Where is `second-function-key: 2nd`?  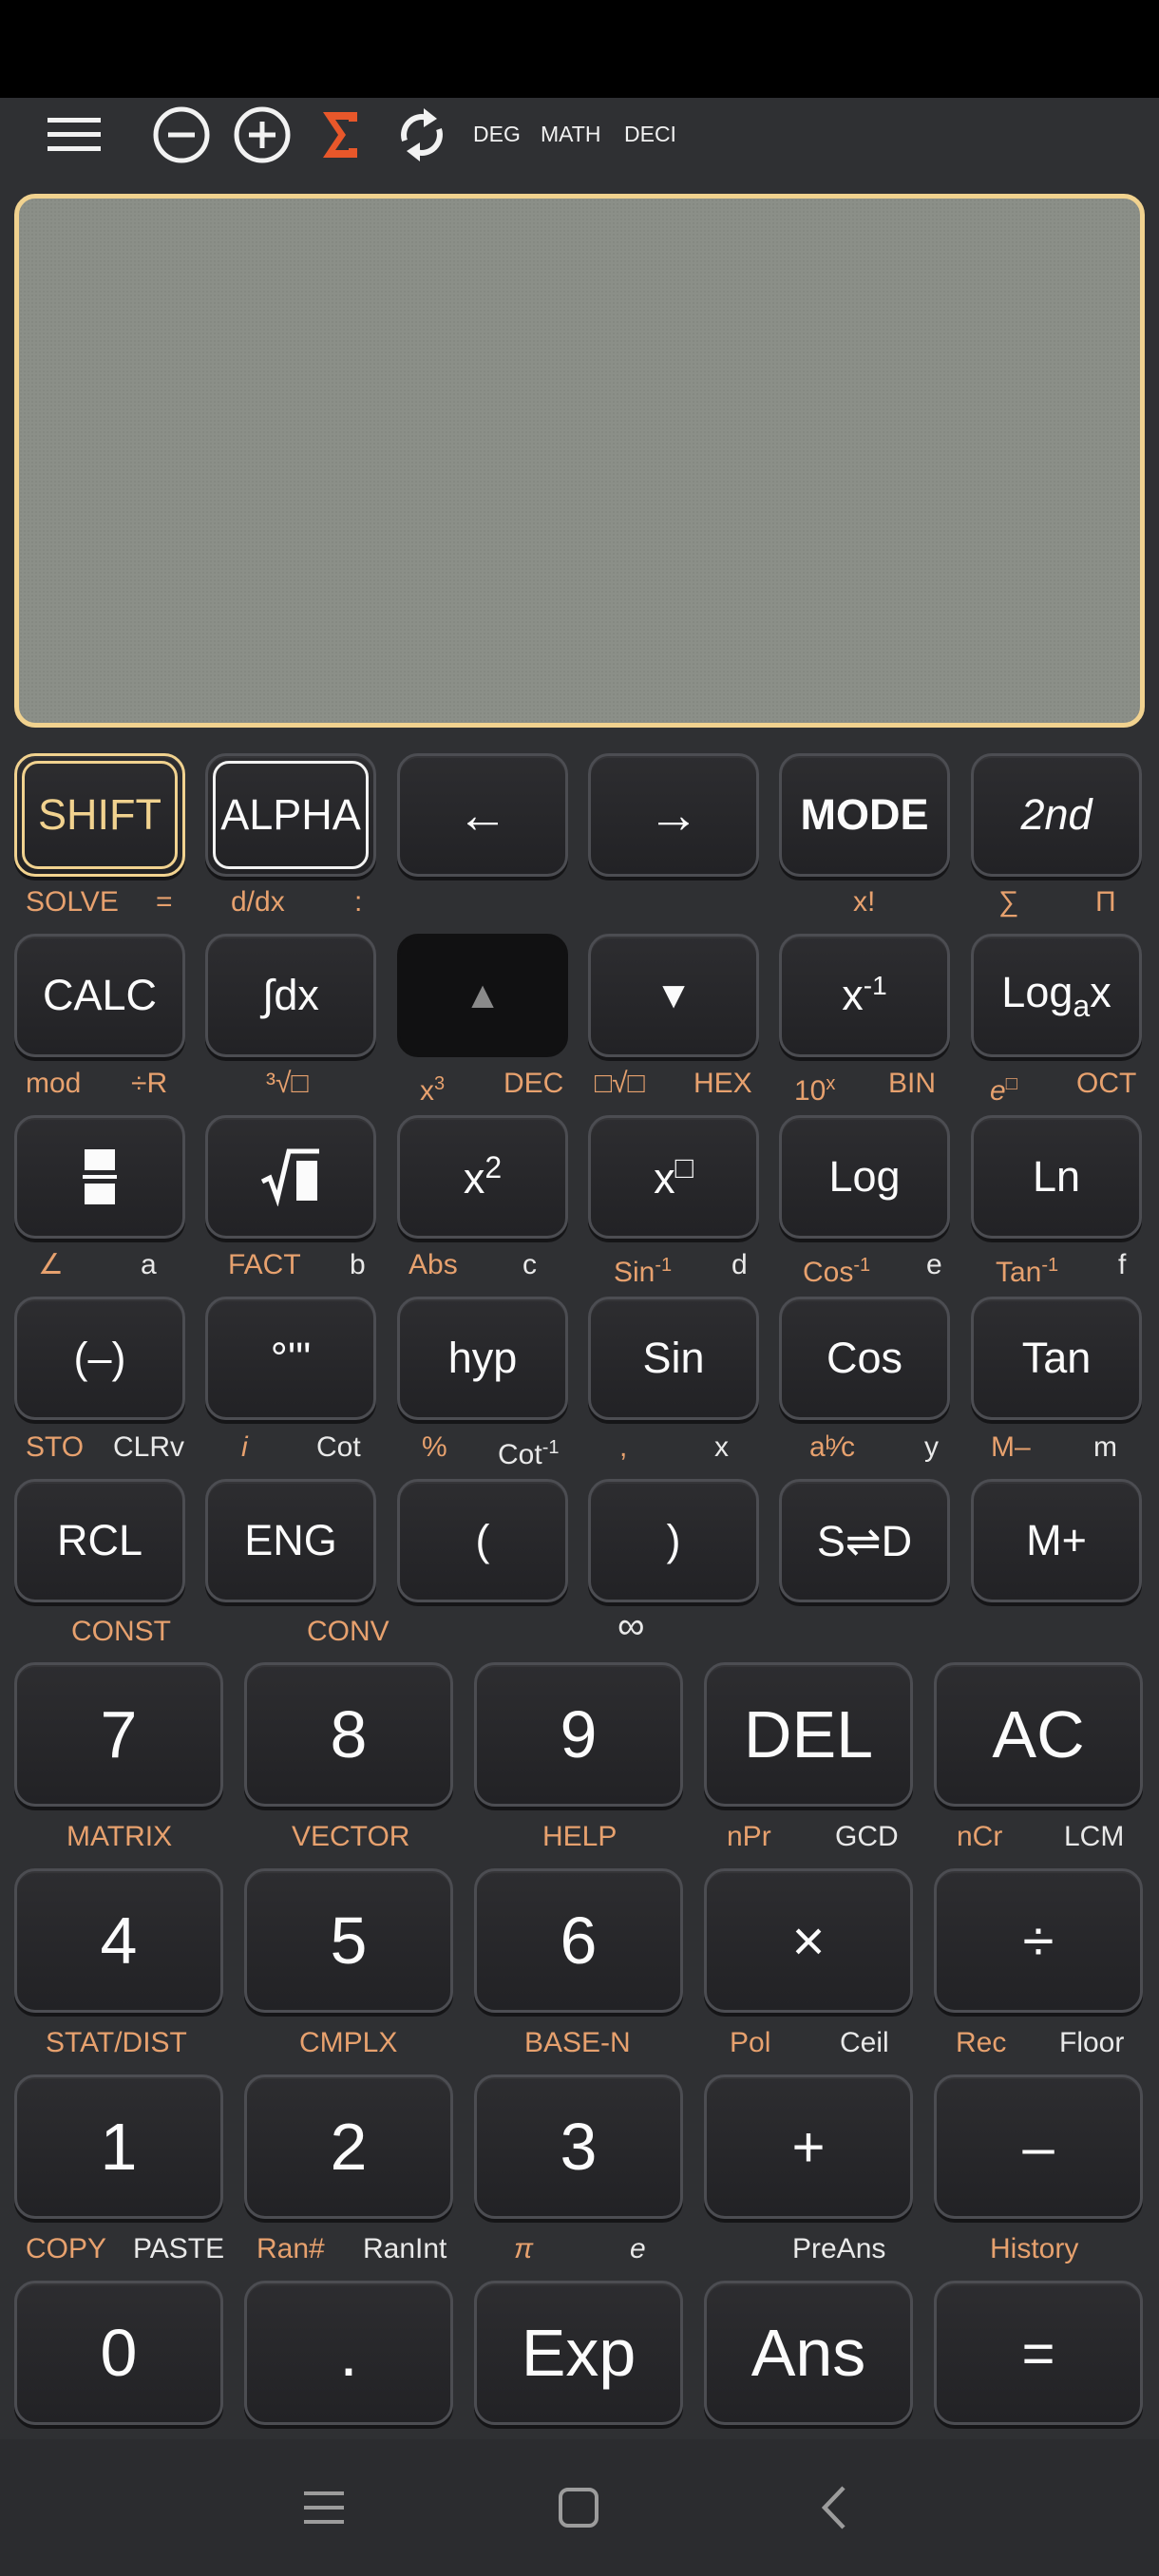 second-function-key: 2nd is located at coordinates (1056, 815).